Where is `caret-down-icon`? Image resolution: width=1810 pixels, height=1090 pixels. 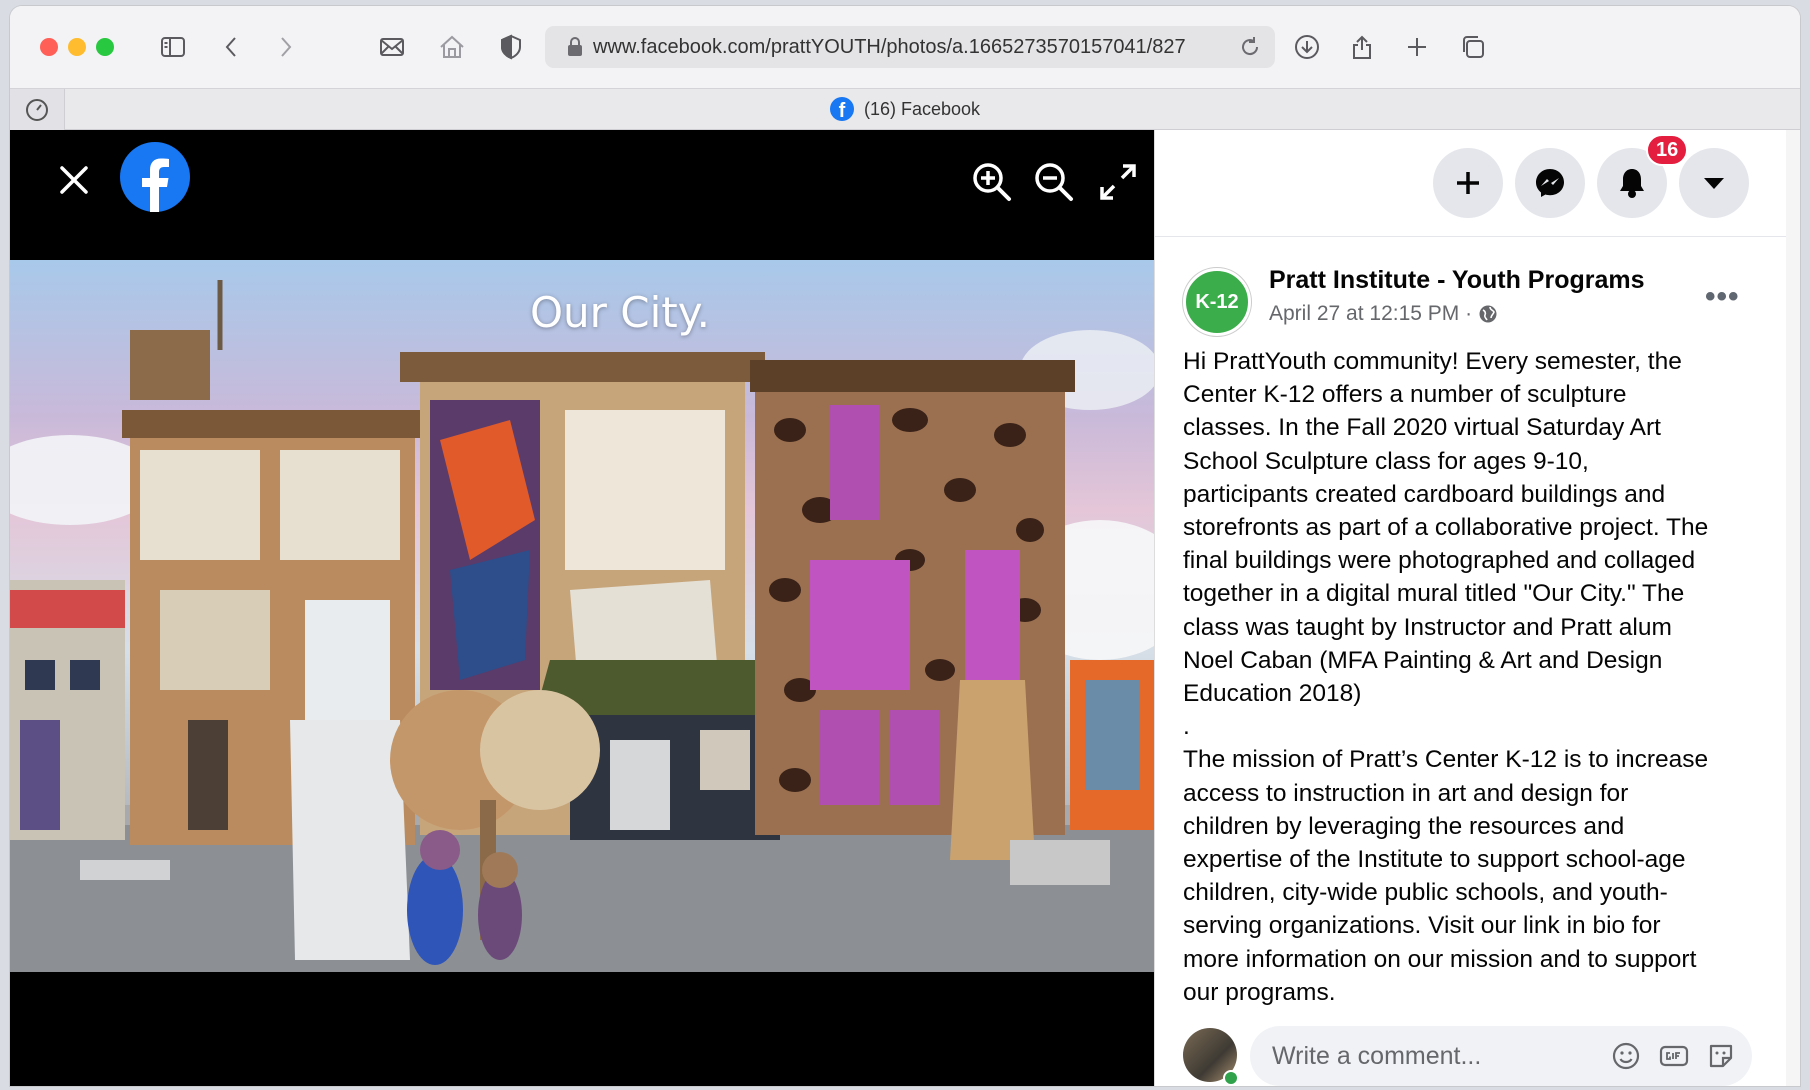
caret-down-icon is located at coordinates (1714, 183).